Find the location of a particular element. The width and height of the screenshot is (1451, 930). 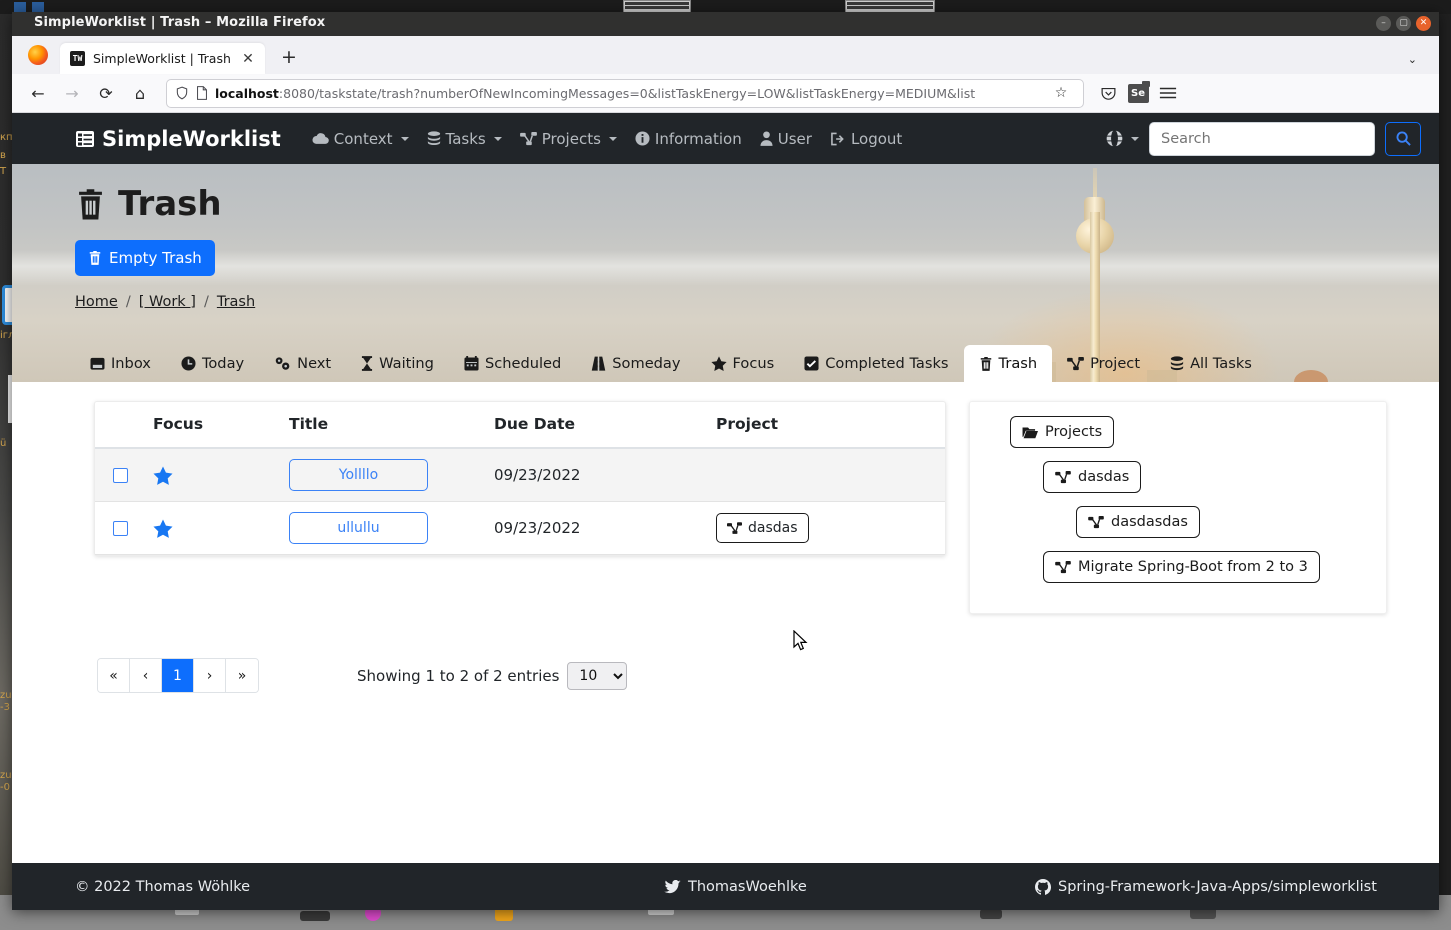

breadcrumb-item-work: [ Work ] is located at coordinates (167, 302).